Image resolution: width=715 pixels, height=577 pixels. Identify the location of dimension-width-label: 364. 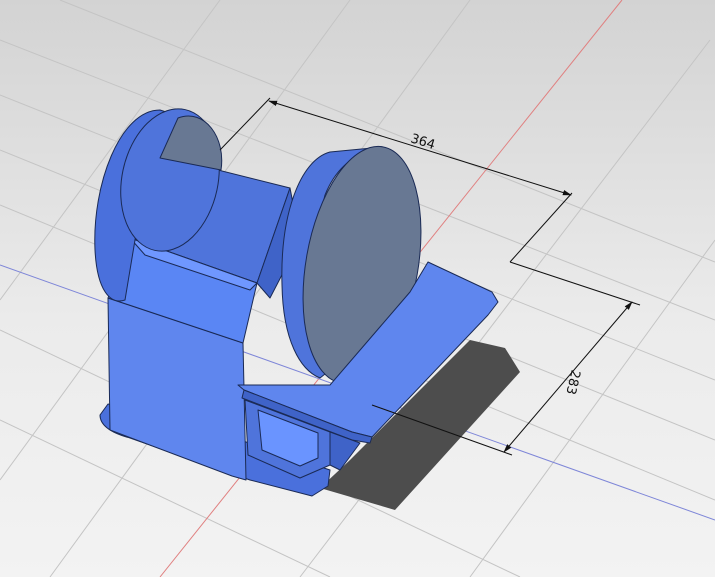
(423, 142).